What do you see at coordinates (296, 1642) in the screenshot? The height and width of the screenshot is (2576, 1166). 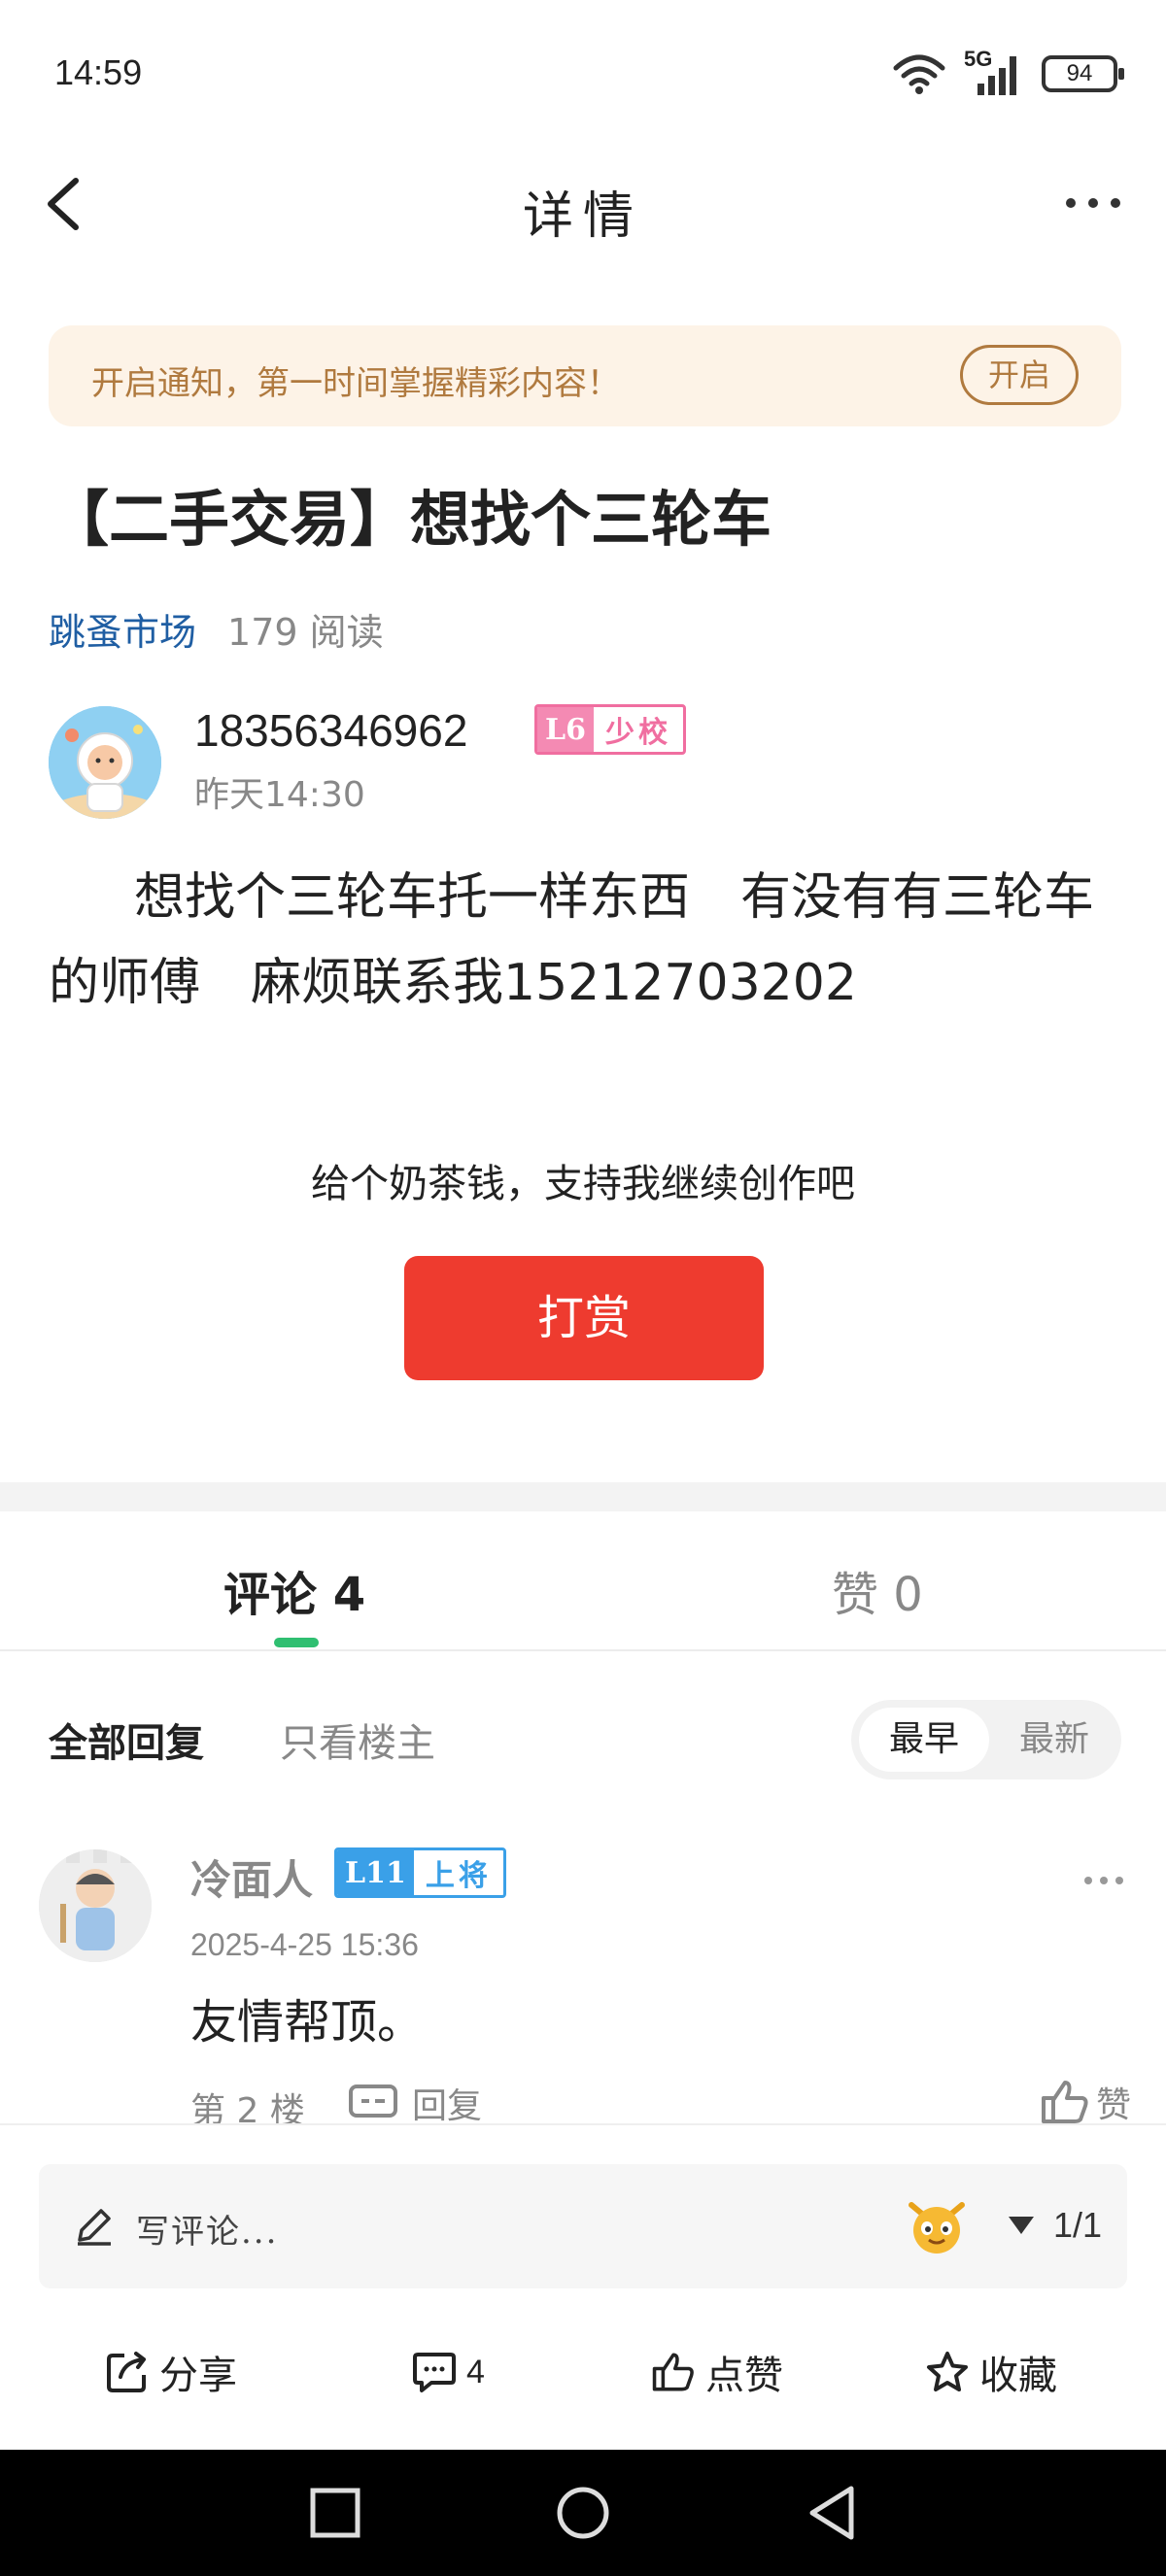 I see `active-tab-indicator` at bounding box center [296, 1642].